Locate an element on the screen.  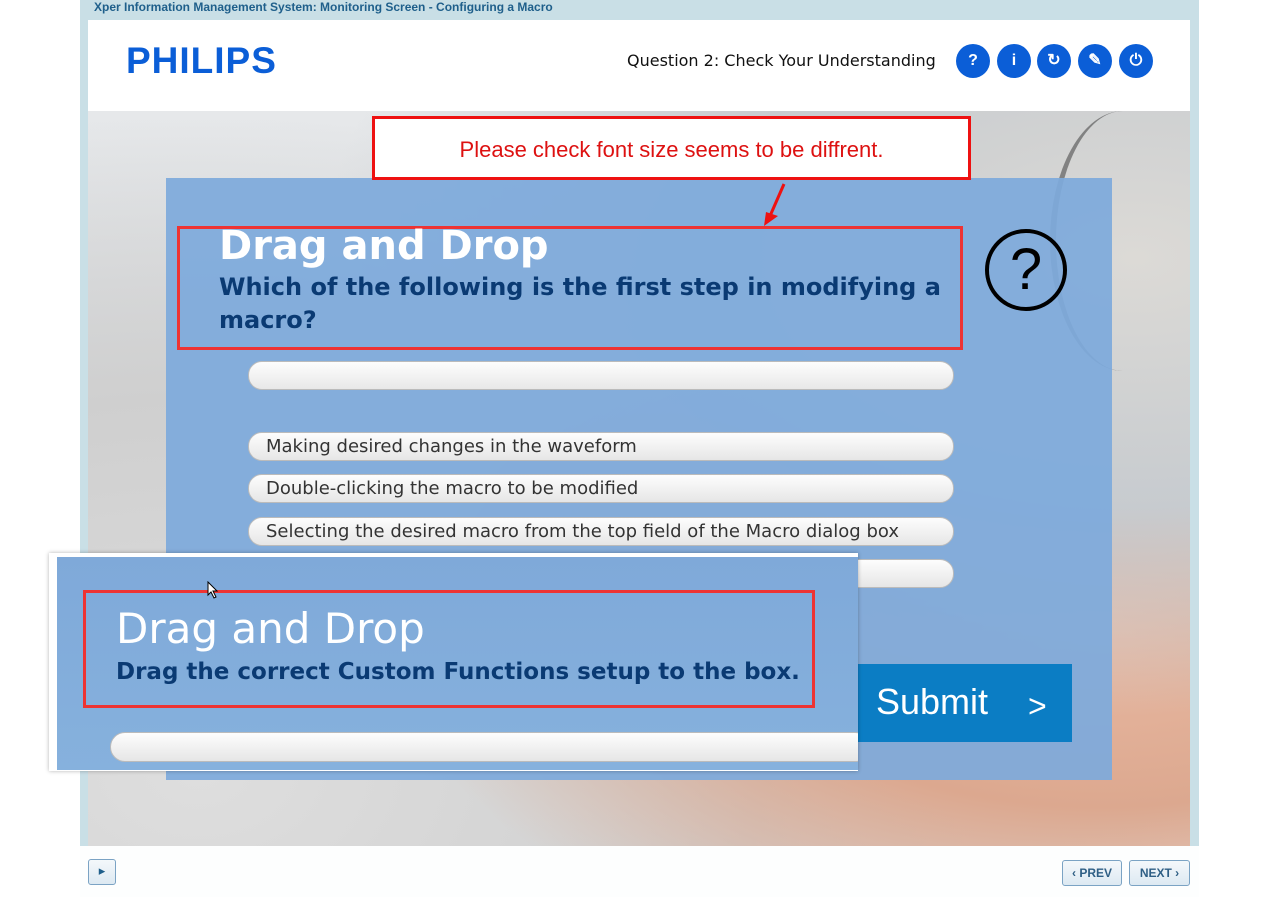
submit-button: Submit > is located at coordinates (964, 703).